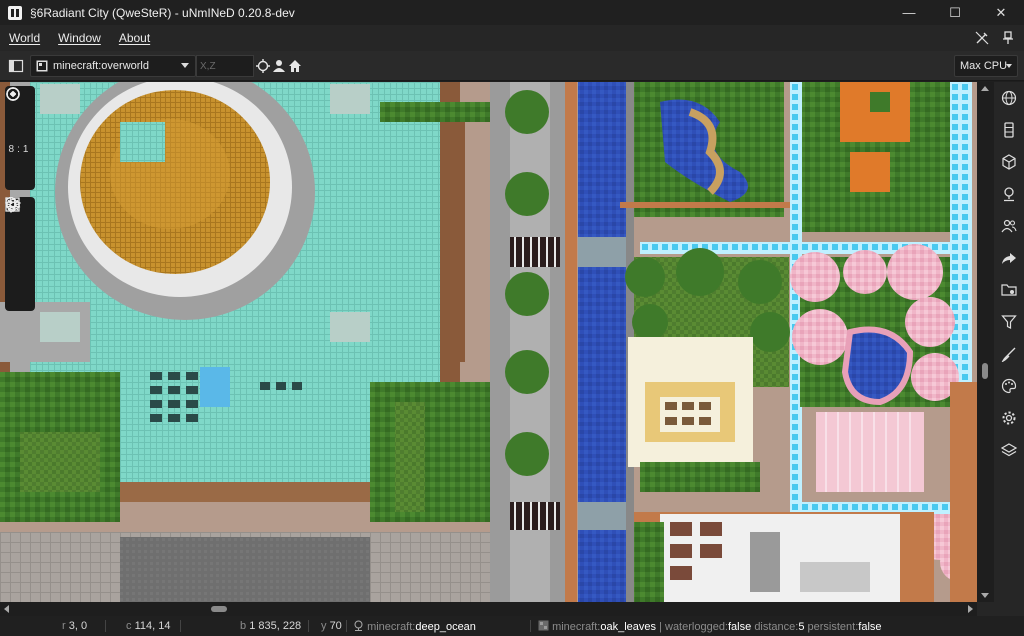 This screenshot has width=1024, height=636. What do you see at coordinates (101, 66) in the screenshot?
I see `dimension-value: minecraft:overworld` at bounding box center [101, 66].